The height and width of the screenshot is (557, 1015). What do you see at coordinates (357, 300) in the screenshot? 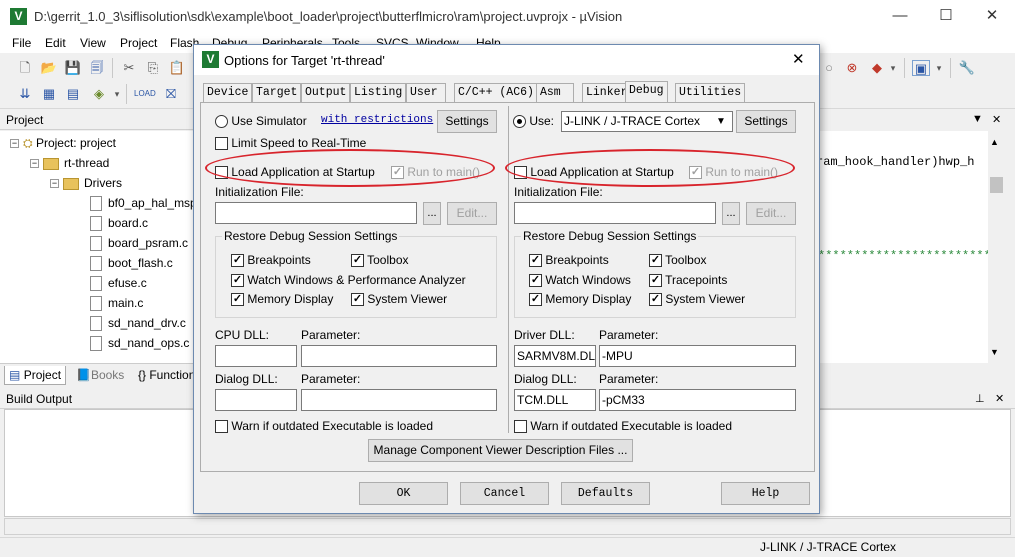
I see `system-viewer-checkbox-left: ✓` at bounding box center [357, 300].